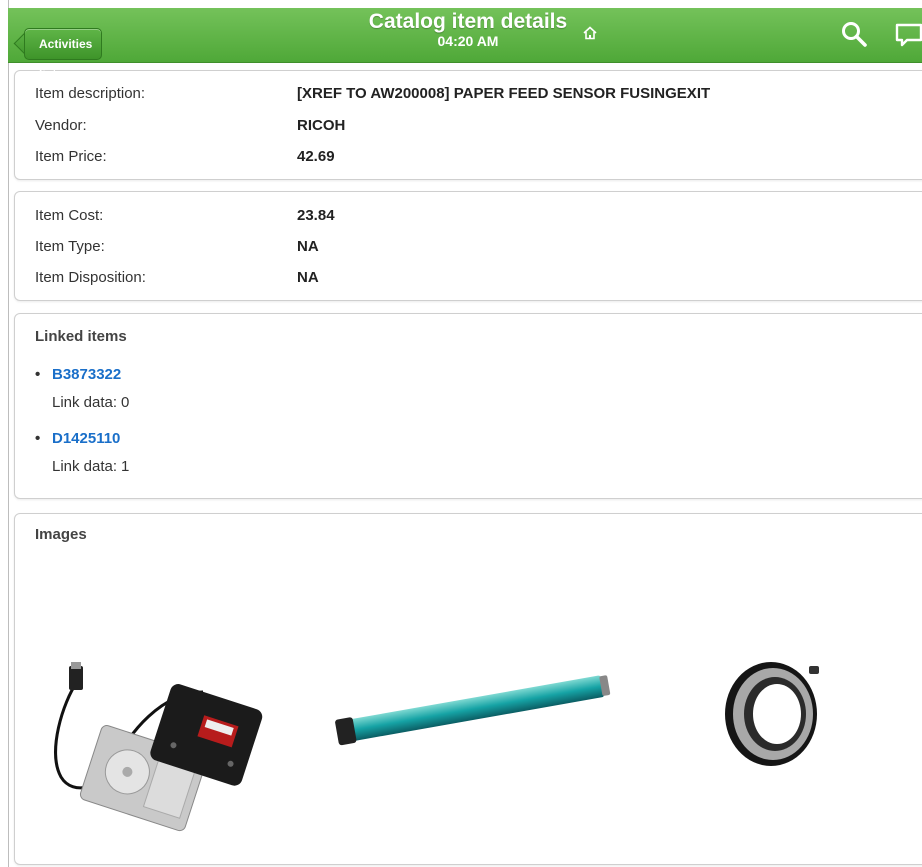 The height and width of the screenshot is (867, 922). What do you see at coordinates (316, 215) in the screenshot?
I see `cost-value: 23.84` at bounding box center [316, 215].